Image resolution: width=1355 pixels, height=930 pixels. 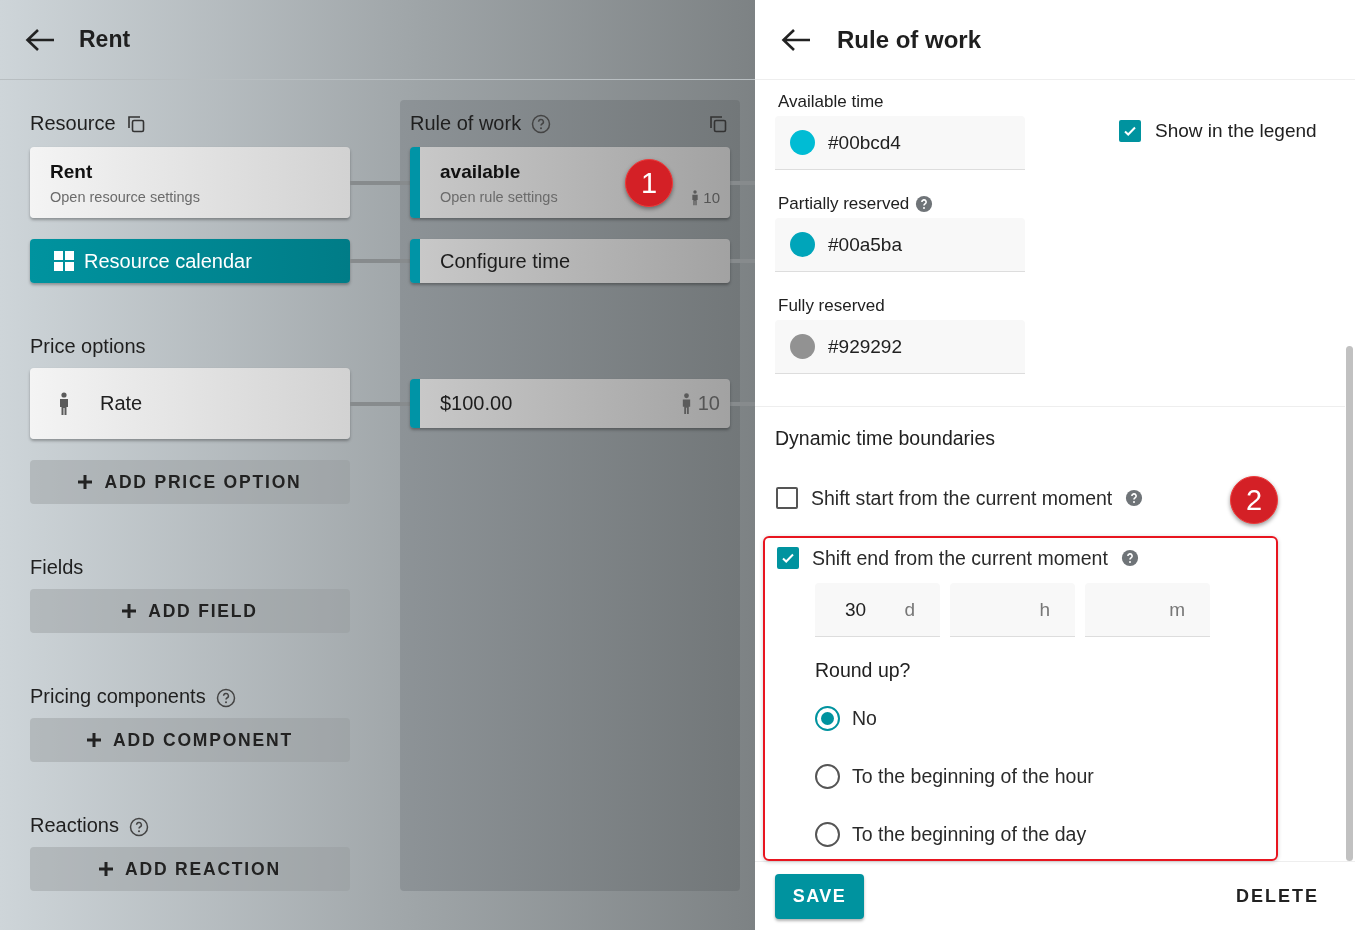 What do you see at coordinates (819, 896) in the screenshot?
I see `save-button: SAVE` at bounding box center [819, 896].